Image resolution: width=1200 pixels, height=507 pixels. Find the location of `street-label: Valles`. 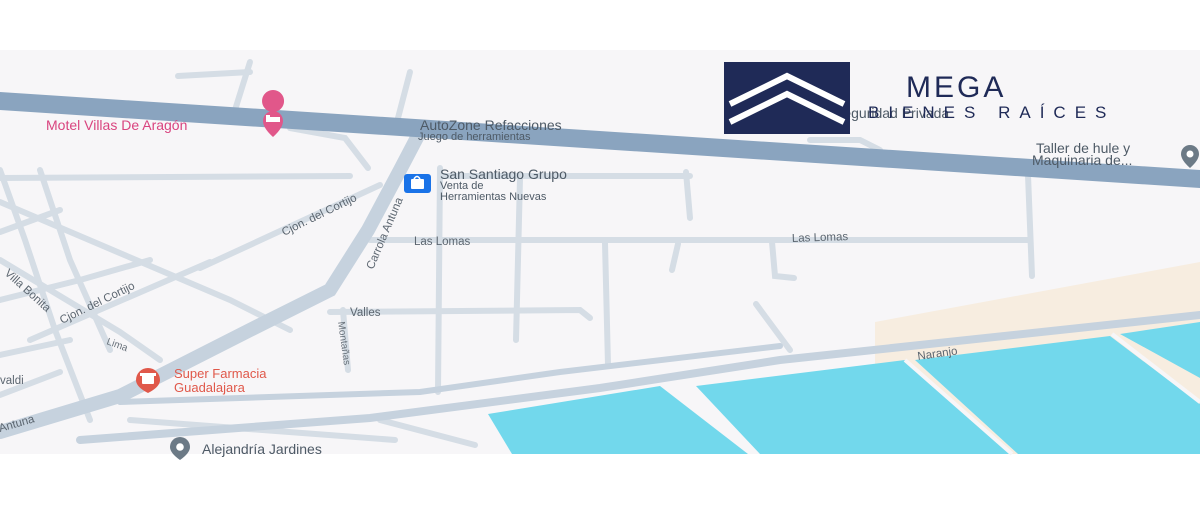

street-label: Valles is located at coordinates (365, 313).